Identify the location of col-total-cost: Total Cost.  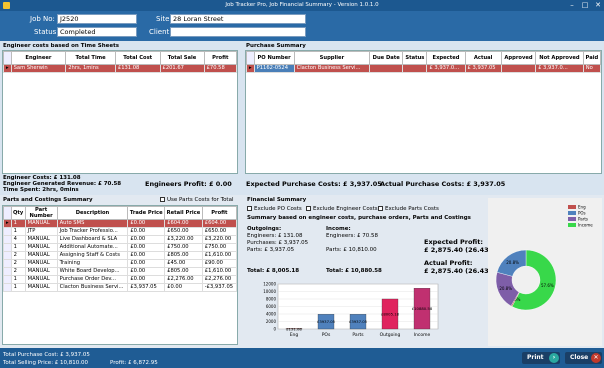
(137, 58).